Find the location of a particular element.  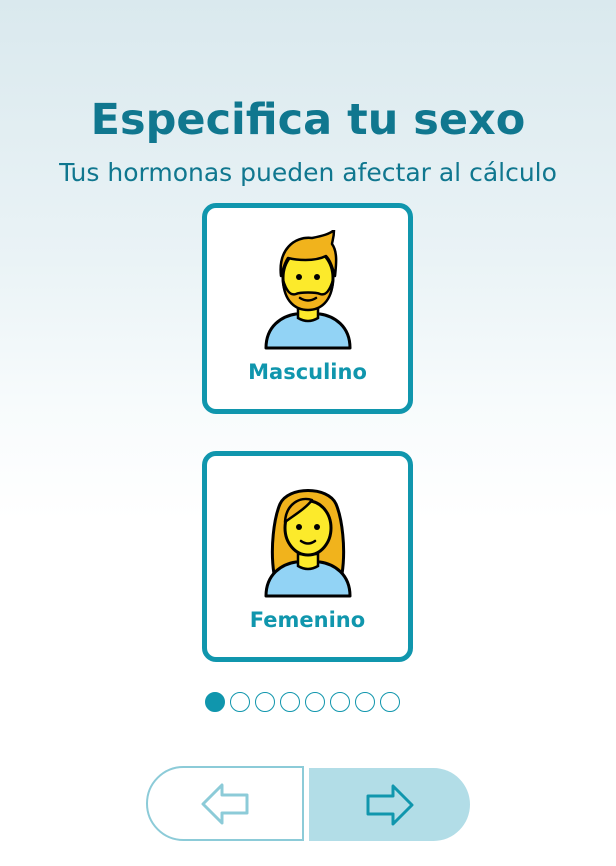

back-button is located at coordinates (225, 803).